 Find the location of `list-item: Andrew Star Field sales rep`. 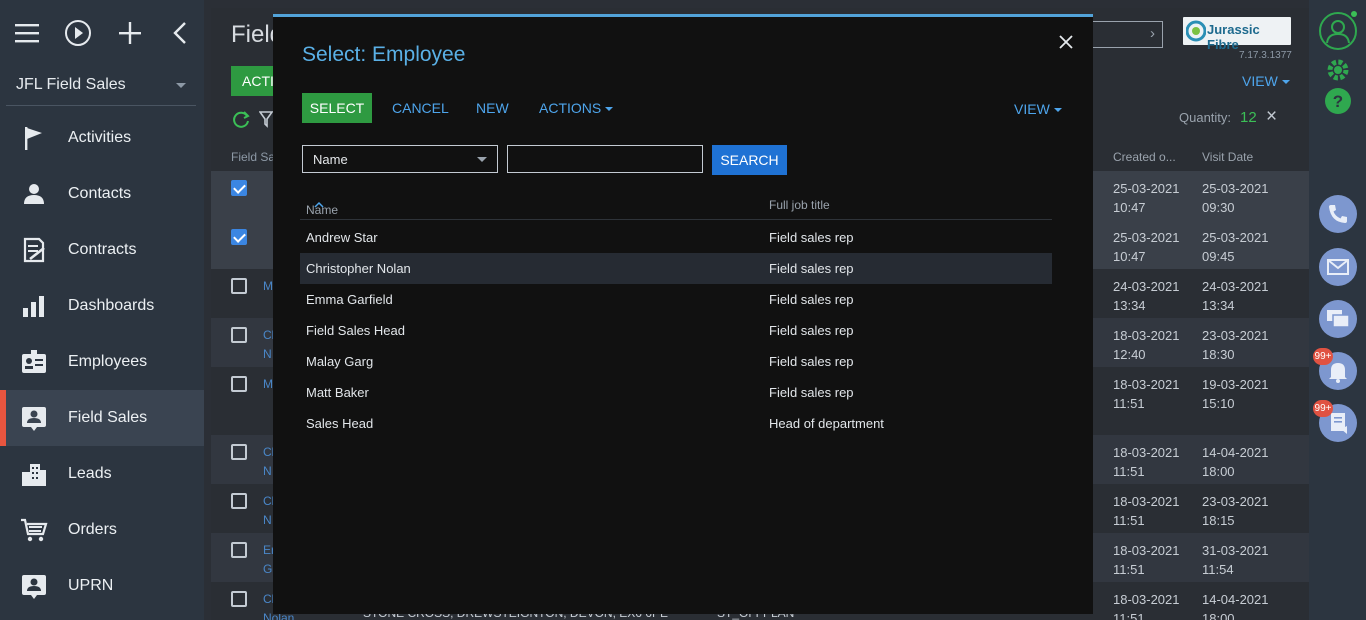

list-item: Andrew Star Field sales rep is located at coordinates (676, 237).